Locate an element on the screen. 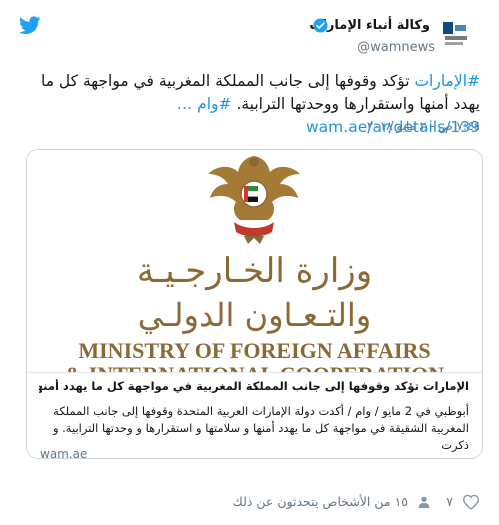 The height and width of the screenshot is (525, 499). verified-badge-icon is located at coordinates (320, 25).